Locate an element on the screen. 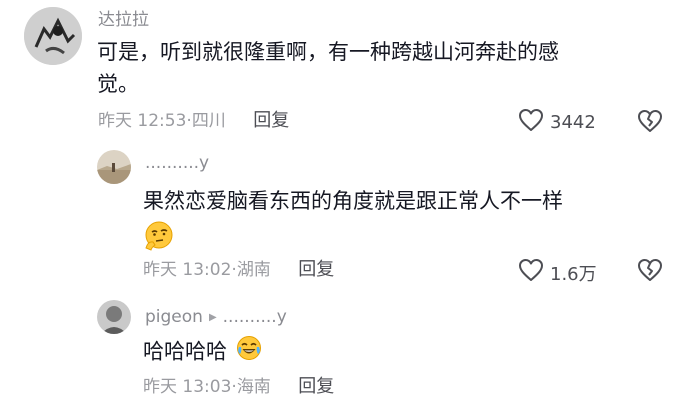 This screenshot has height=407, width=690. reply-to-username: ..........y is located at coordinates (255, 317).